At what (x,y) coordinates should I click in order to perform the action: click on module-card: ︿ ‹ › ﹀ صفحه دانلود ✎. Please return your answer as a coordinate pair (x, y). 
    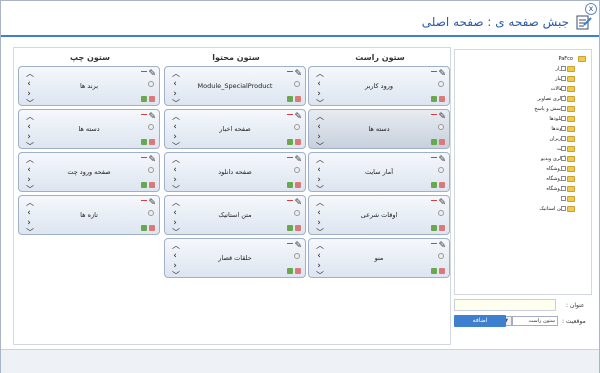
    Looking at the image, I should click on (235, 173).